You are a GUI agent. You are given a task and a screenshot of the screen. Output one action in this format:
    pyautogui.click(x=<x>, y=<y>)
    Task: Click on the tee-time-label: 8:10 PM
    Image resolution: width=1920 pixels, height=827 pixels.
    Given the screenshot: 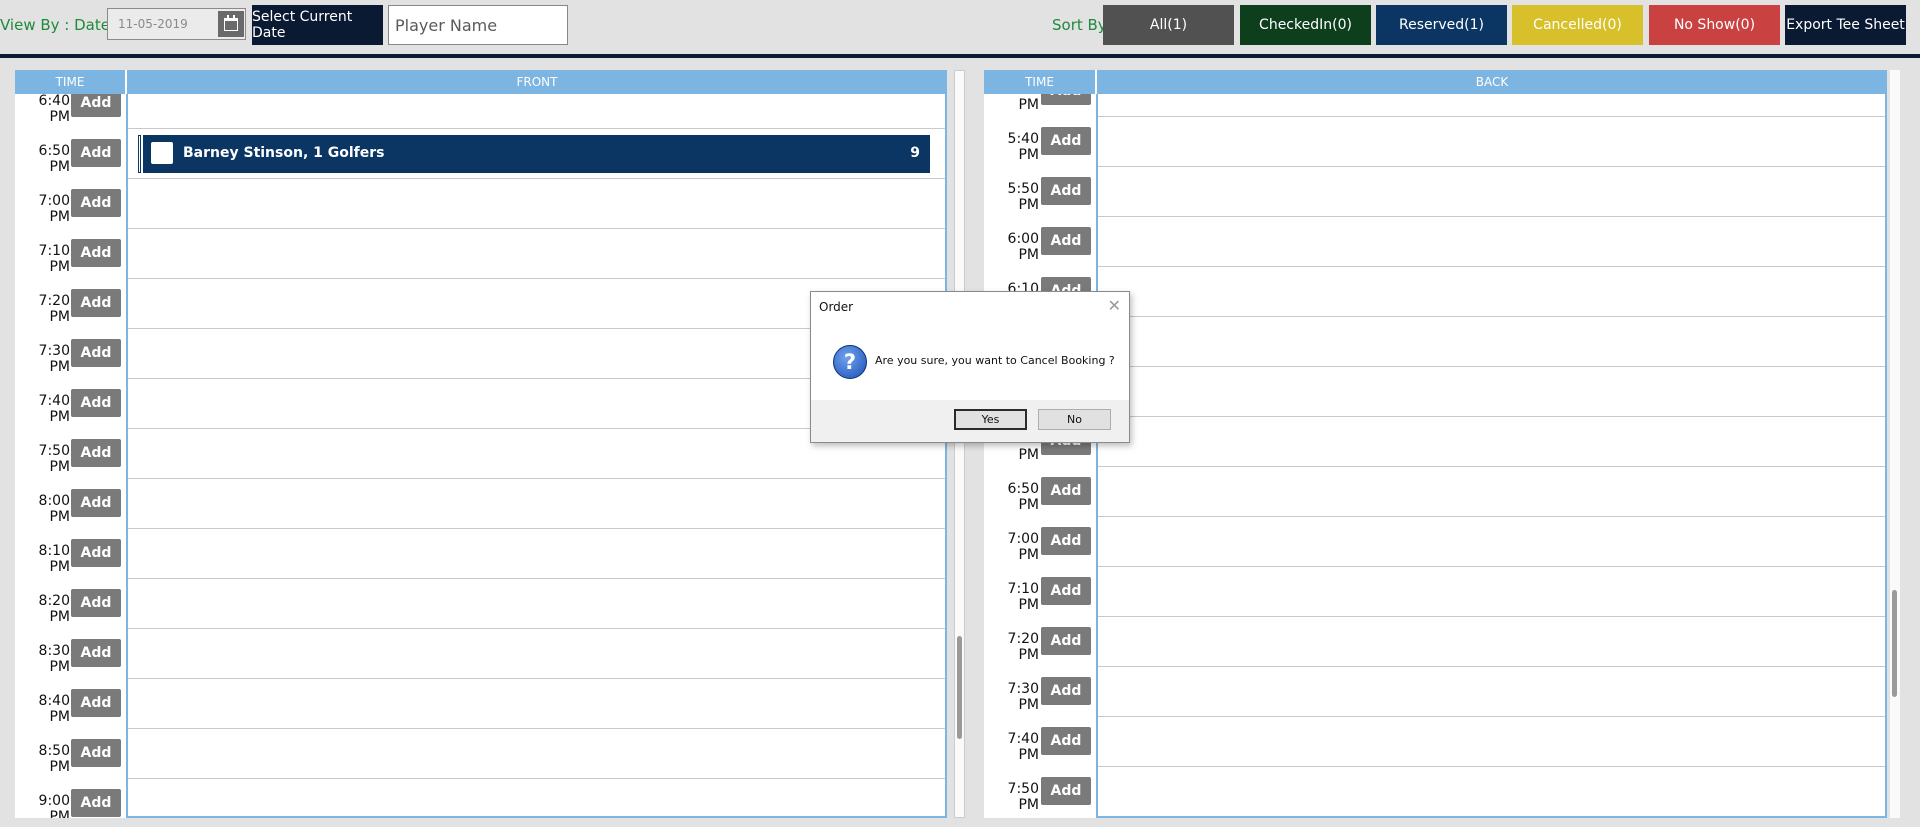 What is the action you would take?
    pyautogui.click(x=54, y=559)
    